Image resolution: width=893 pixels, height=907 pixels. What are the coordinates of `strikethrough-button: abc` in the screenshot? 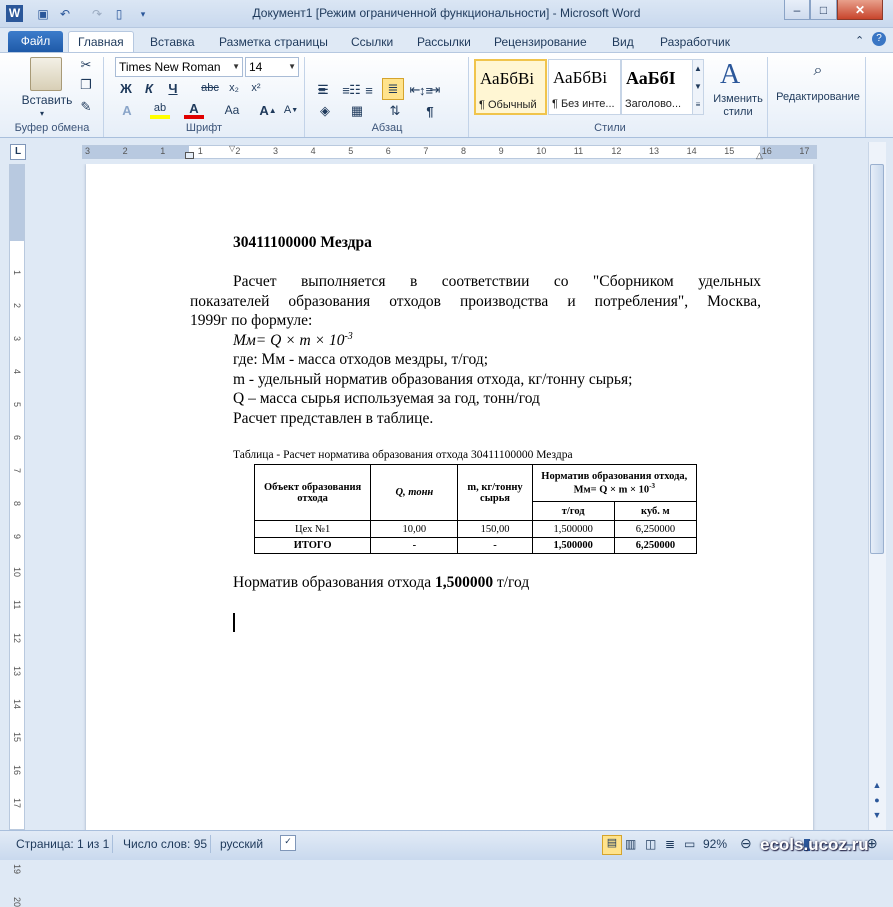 It's located at (210, 88).